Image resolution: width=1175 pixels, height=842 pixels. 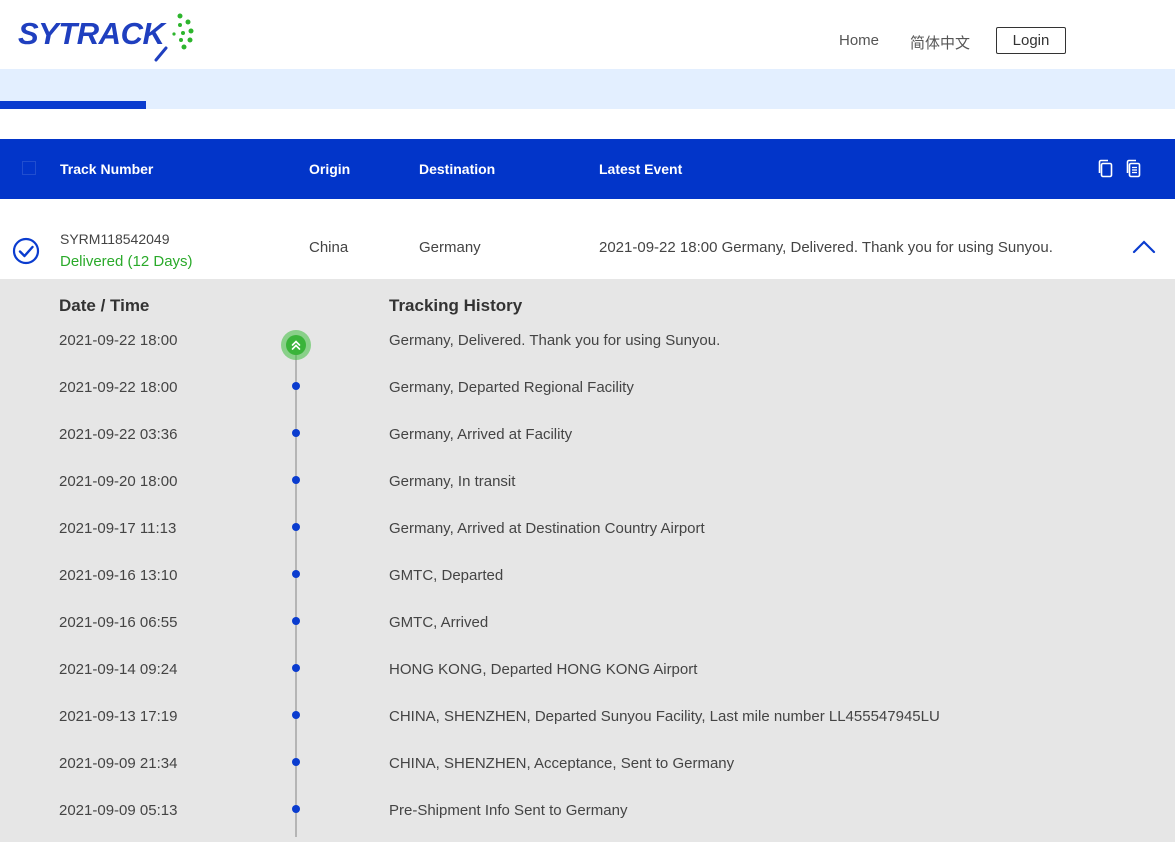 What do you see at coordinates (118, 622) in the screenshot?
I see `event-time: 2021-09-16 06:55` at bounding box center [118, 622].